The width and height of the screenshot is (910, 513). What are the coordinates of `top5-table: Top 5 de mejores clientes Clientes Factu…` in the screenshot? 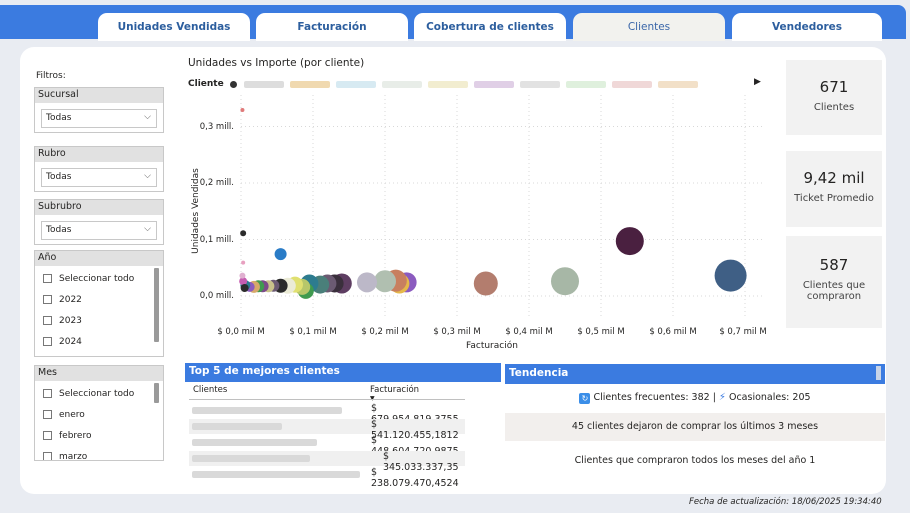 It's located at (343, 426).